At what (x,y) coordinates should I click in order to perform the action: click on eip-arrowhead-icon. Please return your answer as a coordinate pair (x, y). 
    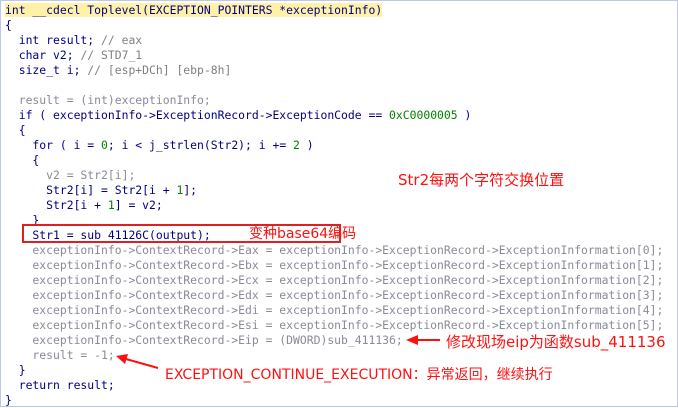
    Looking at the image, I should click on (412, 340).